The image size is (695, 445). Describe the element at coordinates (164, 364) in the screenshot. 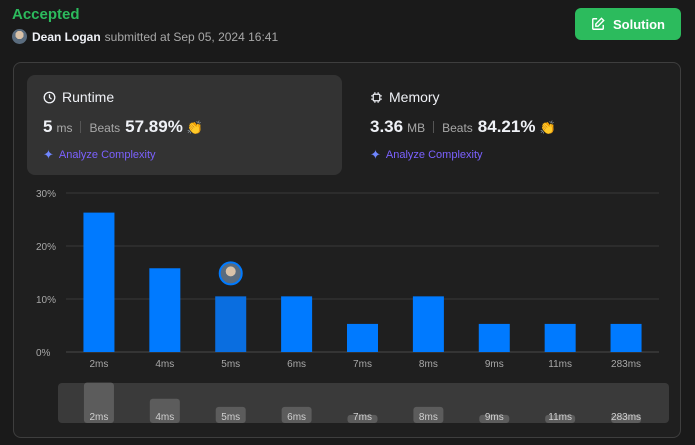

I see `x-tick-label: 4ms` at that location.